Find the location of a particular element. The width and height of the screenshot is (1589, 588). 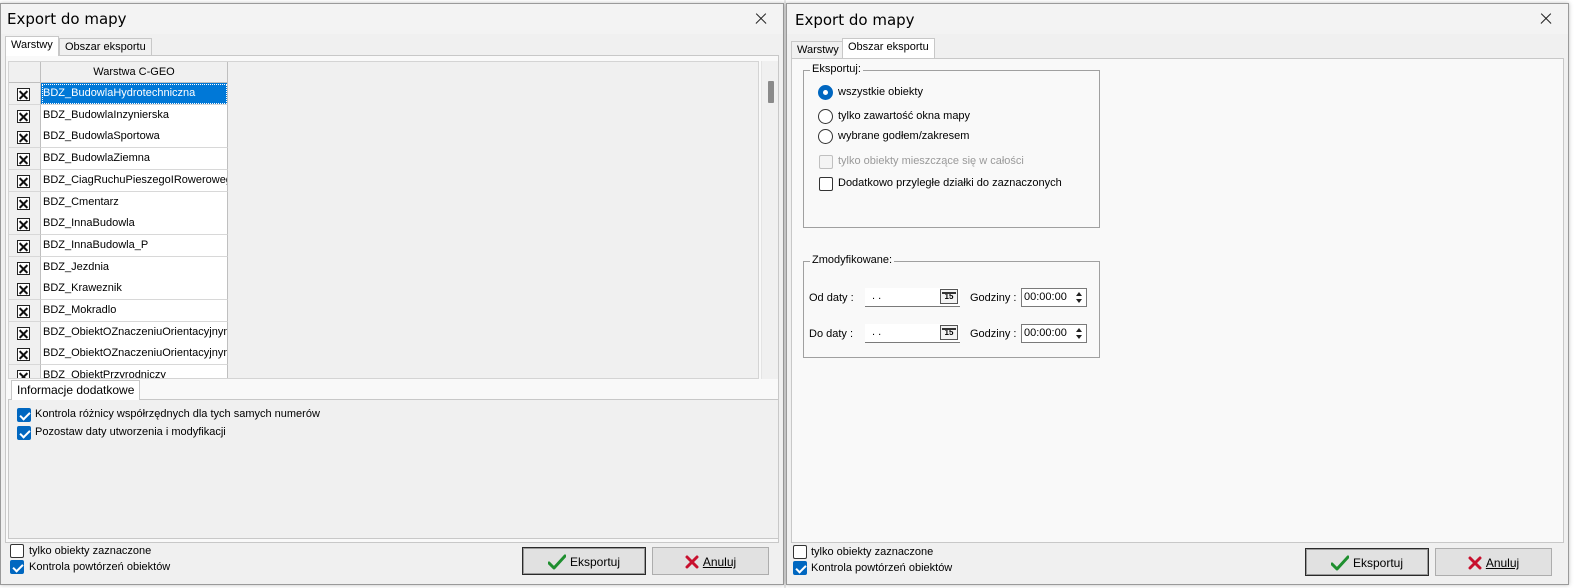

table-row: BDZ_InnaBudowla_P is located at coordinates (118, 245).